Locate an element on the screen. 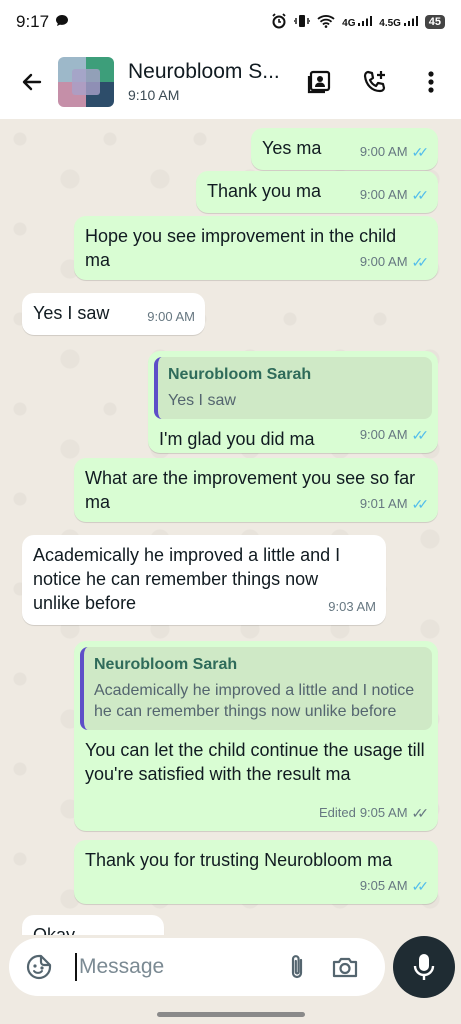 This screenshot has width=461, height=1024. message-text: Yes I saw is located at coordinates (71, 313).